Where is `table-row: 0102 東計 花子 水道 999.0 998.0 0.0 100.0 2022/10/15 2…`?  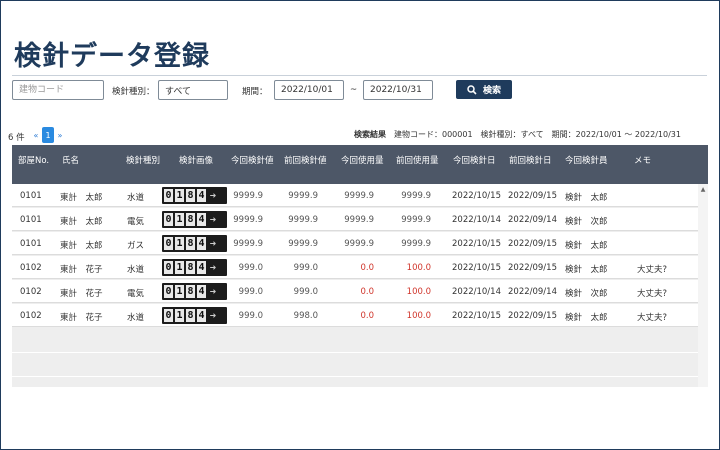 table-row: 0102 東計 花子 水道 999.0 998.0 0.0 100.0 2022/10/15 2… is located at coordinates (355, 315).